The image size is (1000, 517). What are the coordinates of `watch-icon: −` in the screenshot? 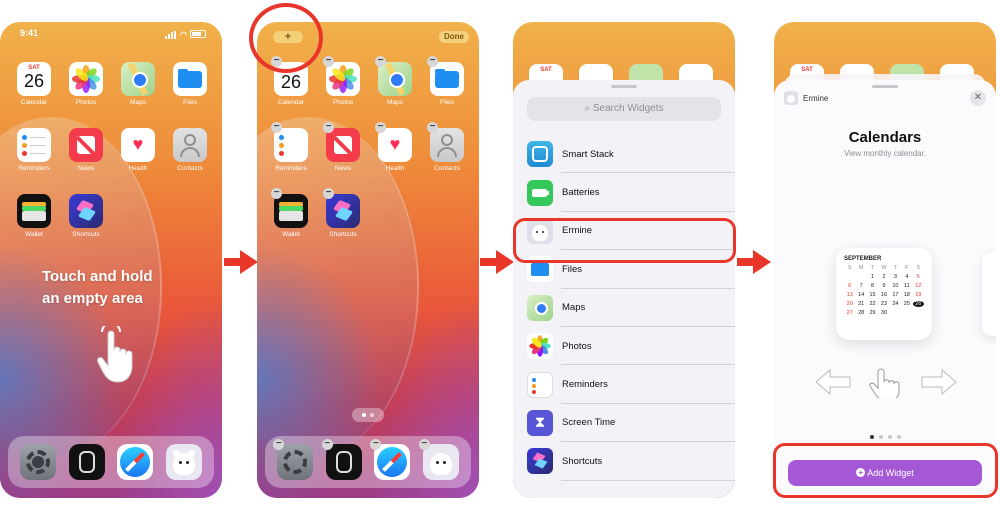 It's located at (341, 459).